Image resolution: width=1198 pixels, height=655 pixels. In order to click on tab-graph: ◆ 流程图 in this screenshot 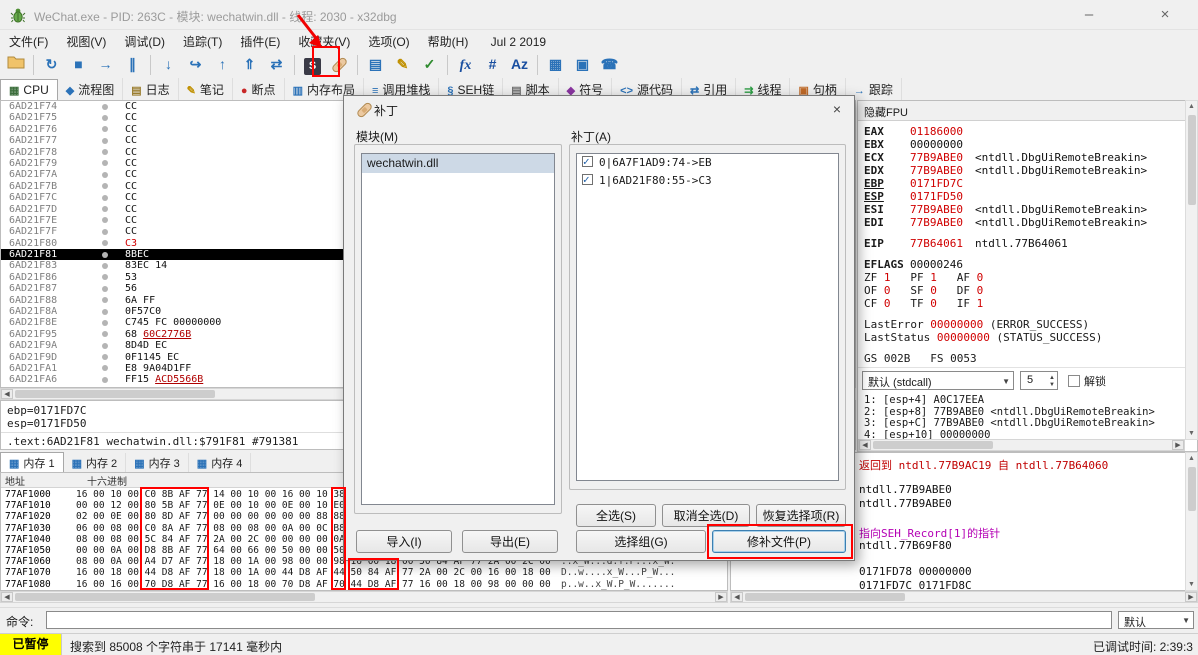, I will do `click(91, 89)`.